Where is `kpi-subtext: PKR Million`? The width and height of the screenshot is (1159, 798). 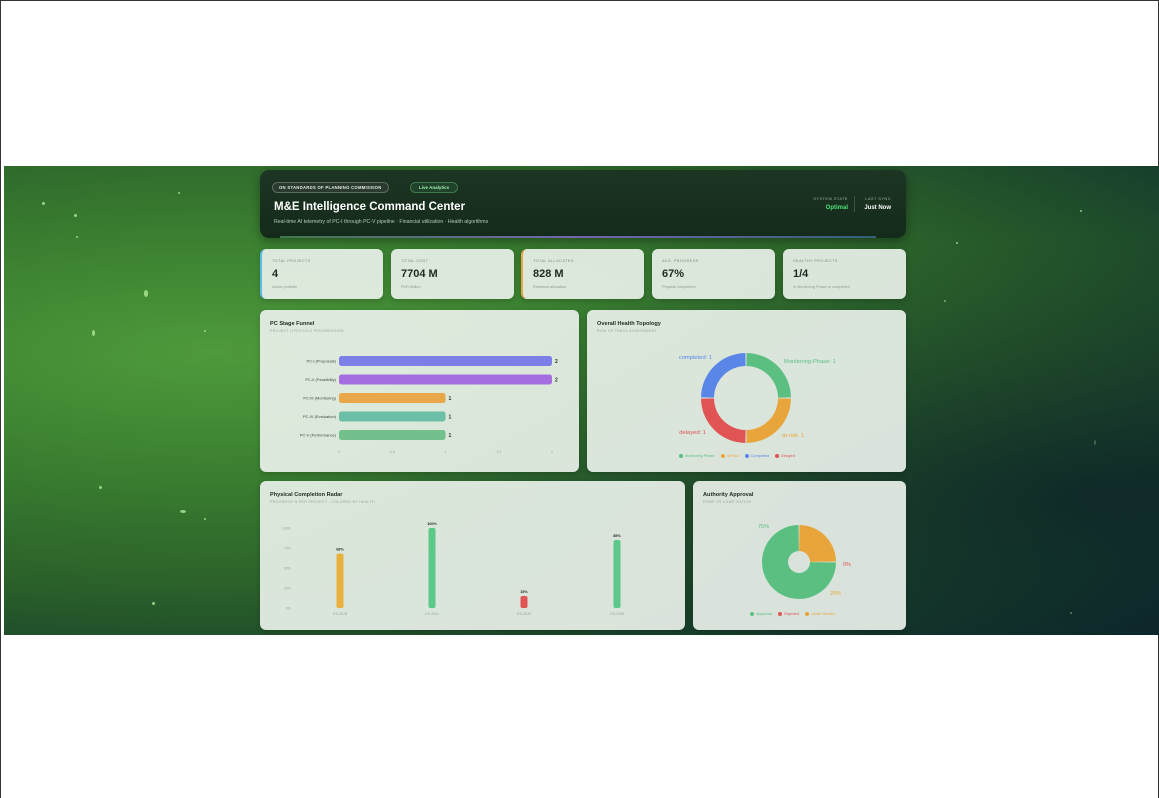
kpi-subtext: PKR Million is located at coordinates (411, 287).